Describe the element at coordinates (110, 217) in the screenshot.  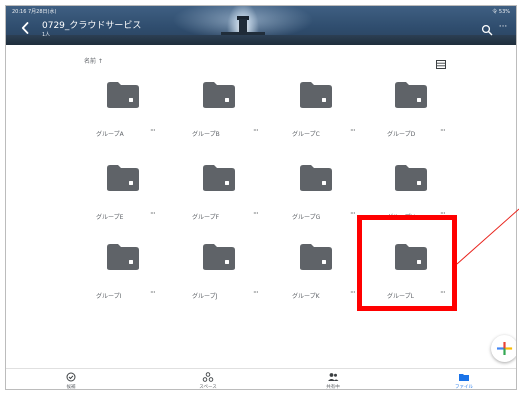
I see `folder-name: グループE` at that location.